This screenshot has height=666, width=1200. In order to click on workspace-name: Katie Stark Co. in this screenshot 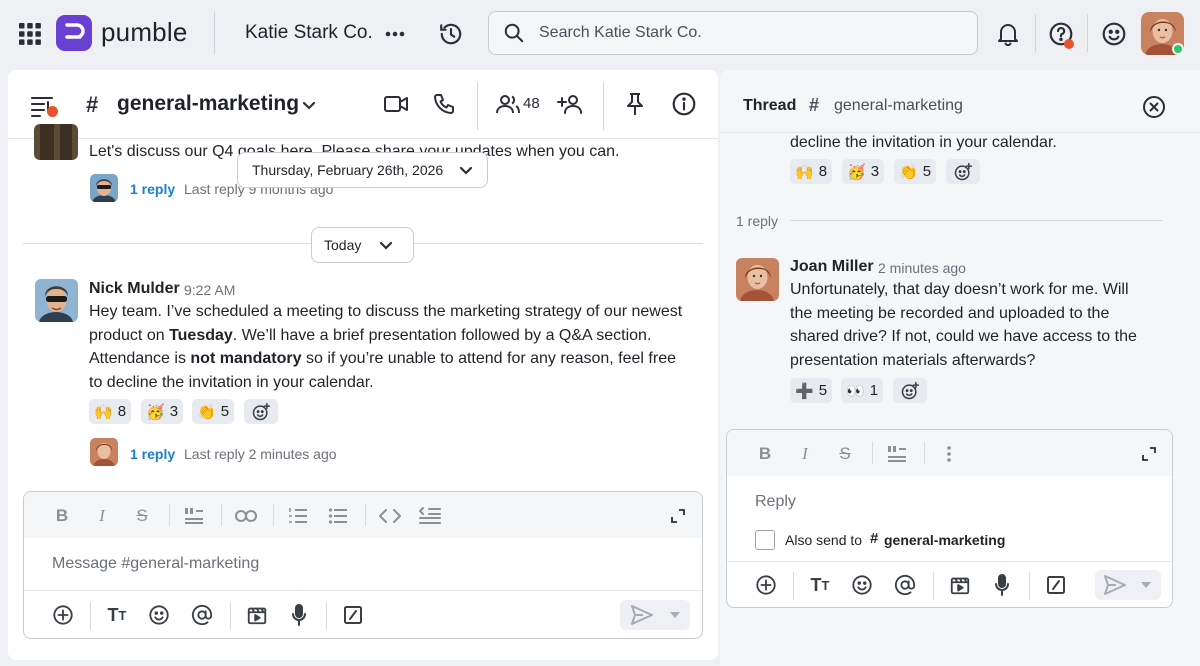, I will do `click(309, 33)`.